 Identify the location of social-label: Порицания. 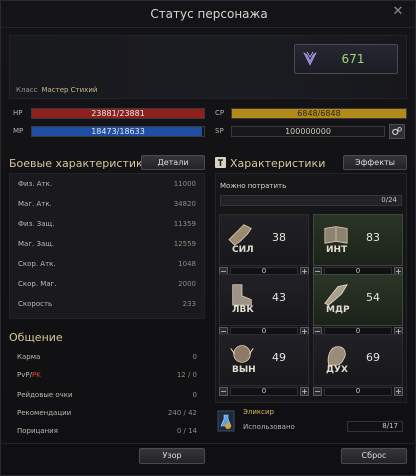
(37, 431).